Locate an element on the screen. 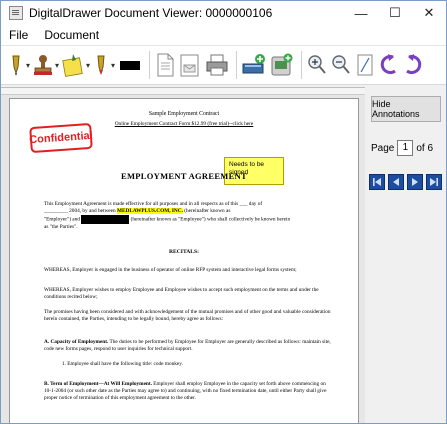  menu-bar: File Document is located at coordinates (223, 35).